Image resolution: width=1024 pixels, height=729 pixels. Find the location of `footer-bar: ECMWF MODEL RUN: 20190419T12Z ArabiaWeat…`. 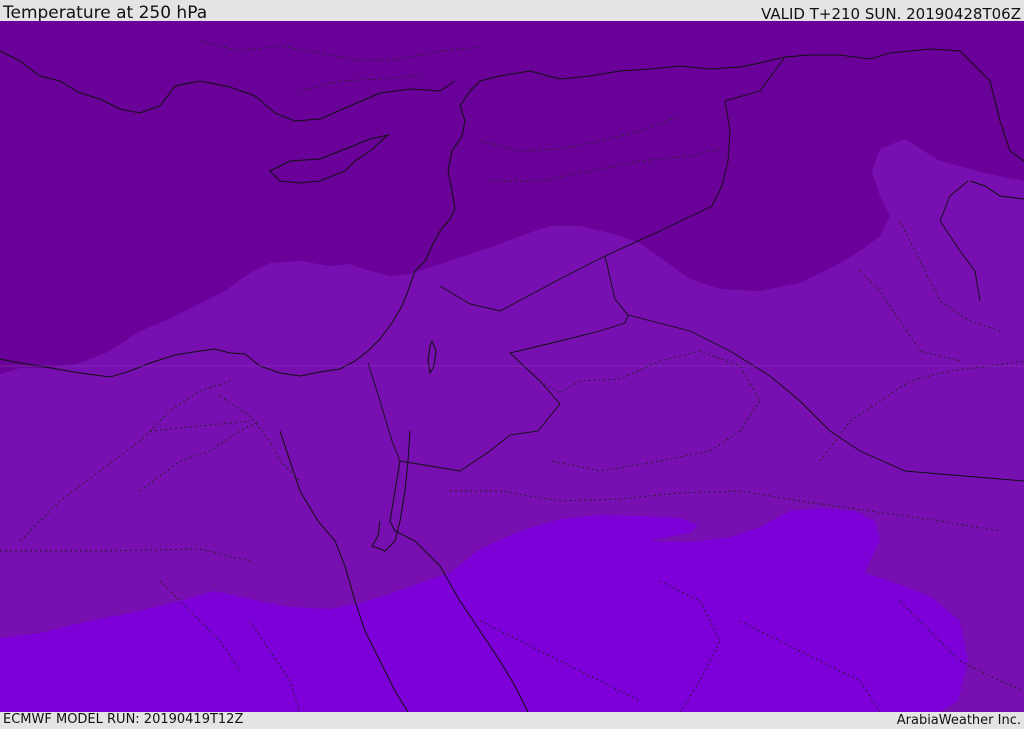

footer-bar: ECMWF MODEL RUN: 20190419T12Z ArabiaWeat… is located at coordinates (512, 720).